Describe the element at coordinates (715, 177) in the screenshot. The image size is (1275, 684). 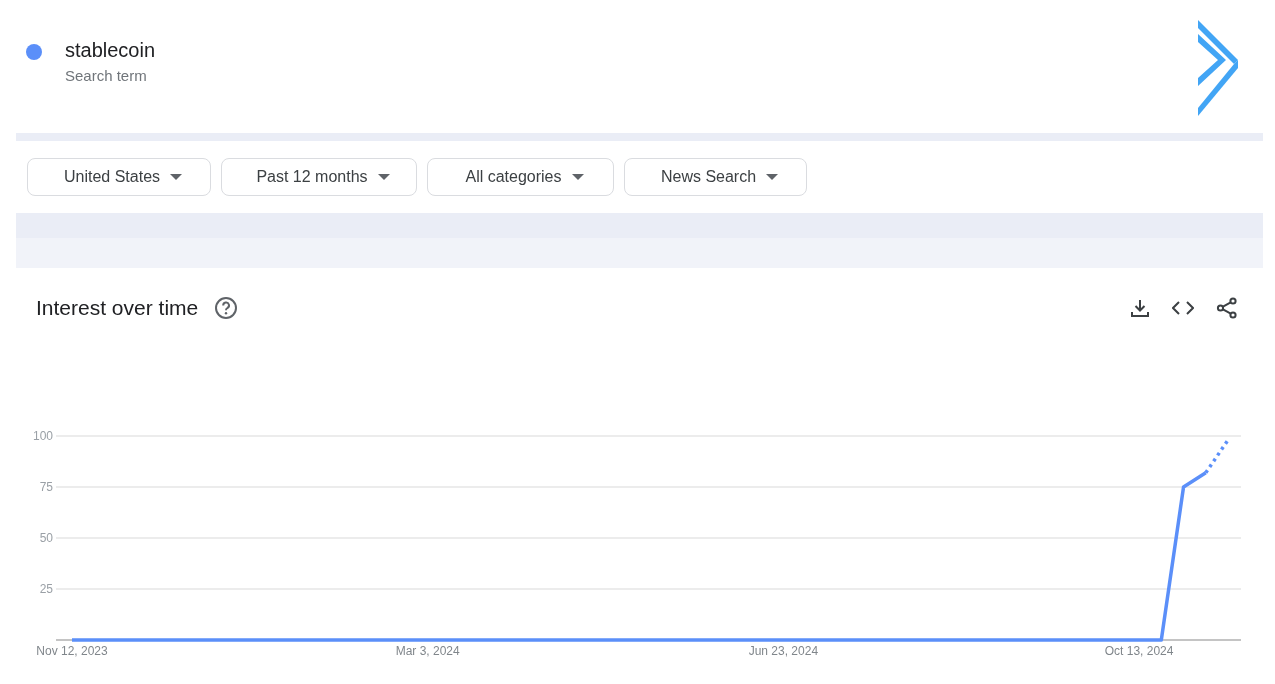
I see `filter-dropdown: News Search` at that location.